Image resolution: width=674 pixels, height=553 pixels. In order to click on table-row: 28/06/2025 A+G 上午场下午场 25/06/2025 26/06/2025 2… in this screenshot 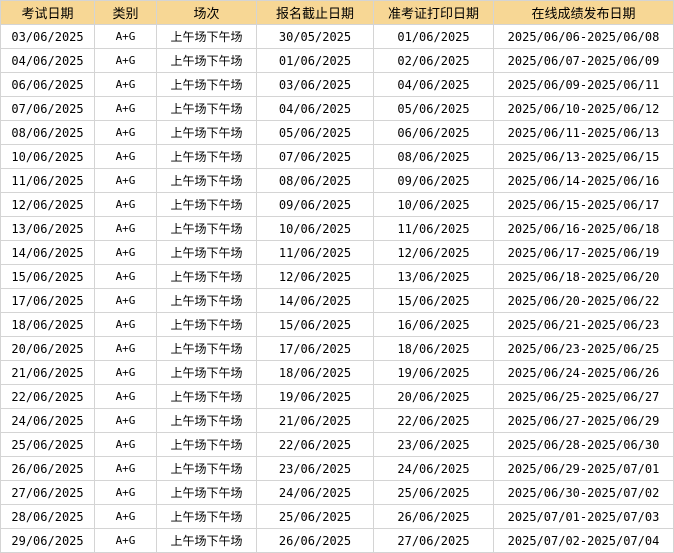, I will do `click(337, 516)`.